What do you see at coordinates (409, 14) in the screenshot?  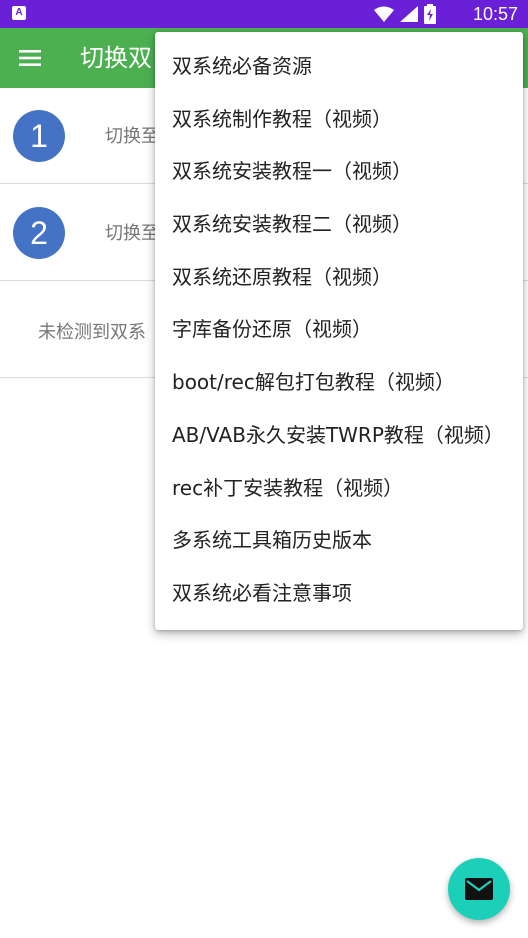 I see `signal-icon` at bounding box center [409, 14].